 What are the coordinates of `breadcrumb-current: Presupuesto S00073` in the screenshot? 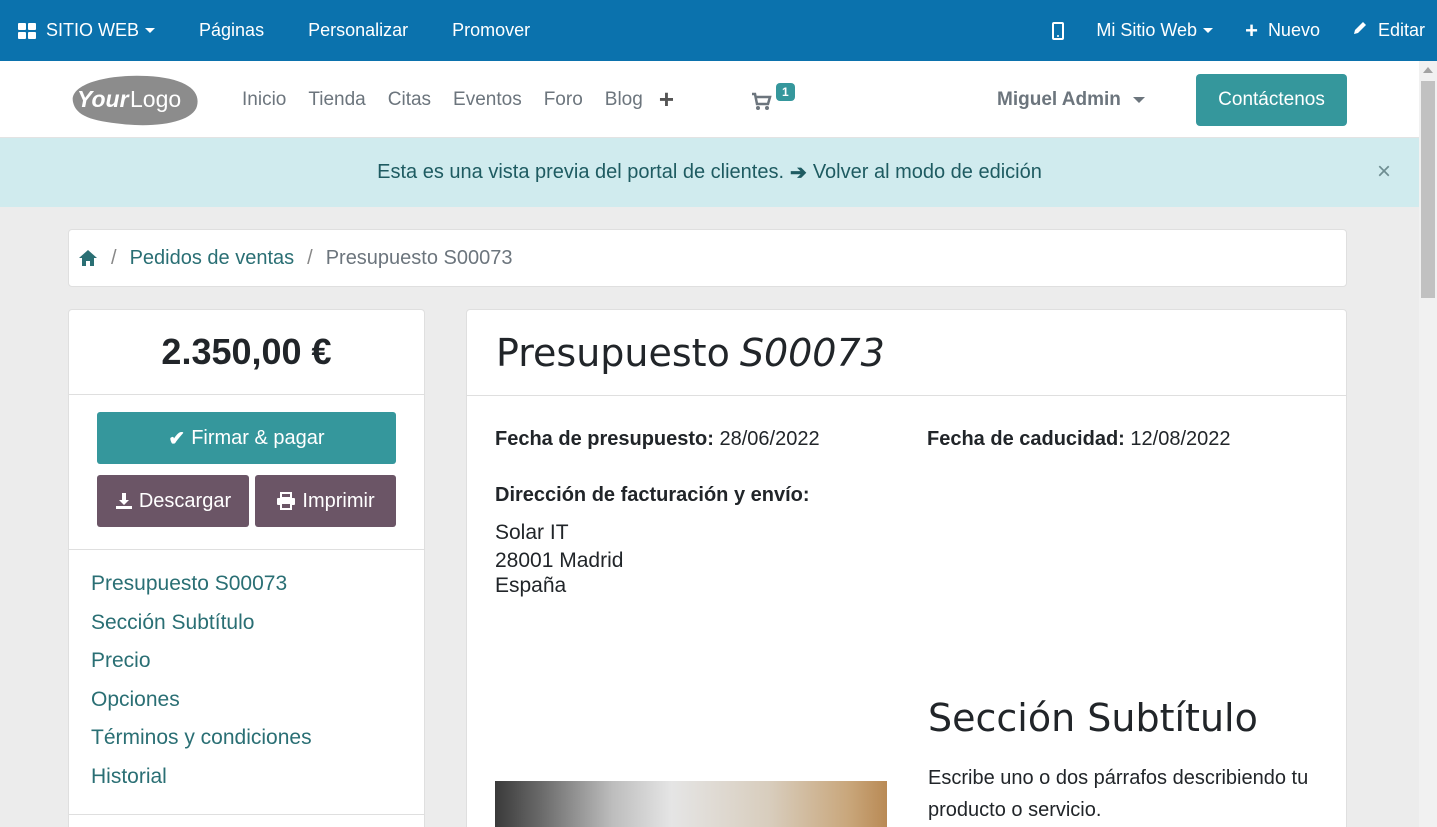 It's located at (419, 257).